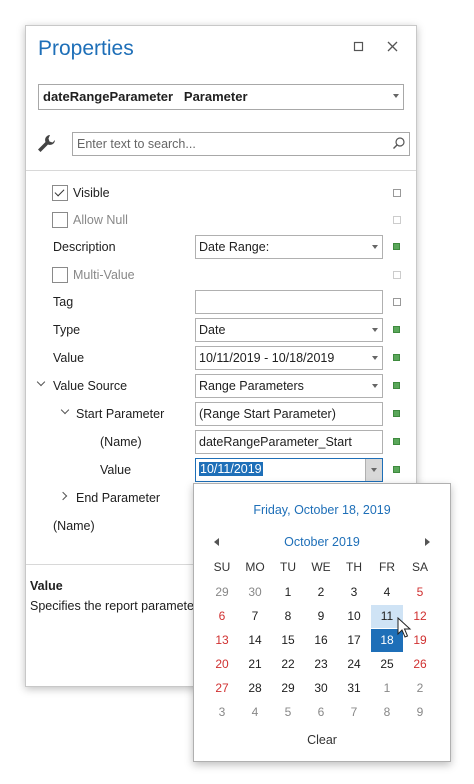  I want to click on calendar-day: 10, so click(354, 616).